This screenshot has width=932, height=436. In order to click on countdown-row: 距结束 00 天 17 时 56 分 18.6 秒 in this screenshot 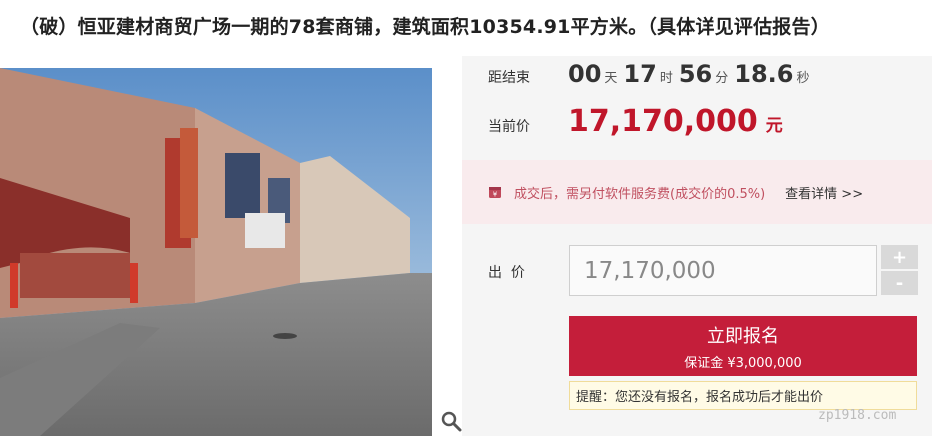, I will do `click(639, 74)`.